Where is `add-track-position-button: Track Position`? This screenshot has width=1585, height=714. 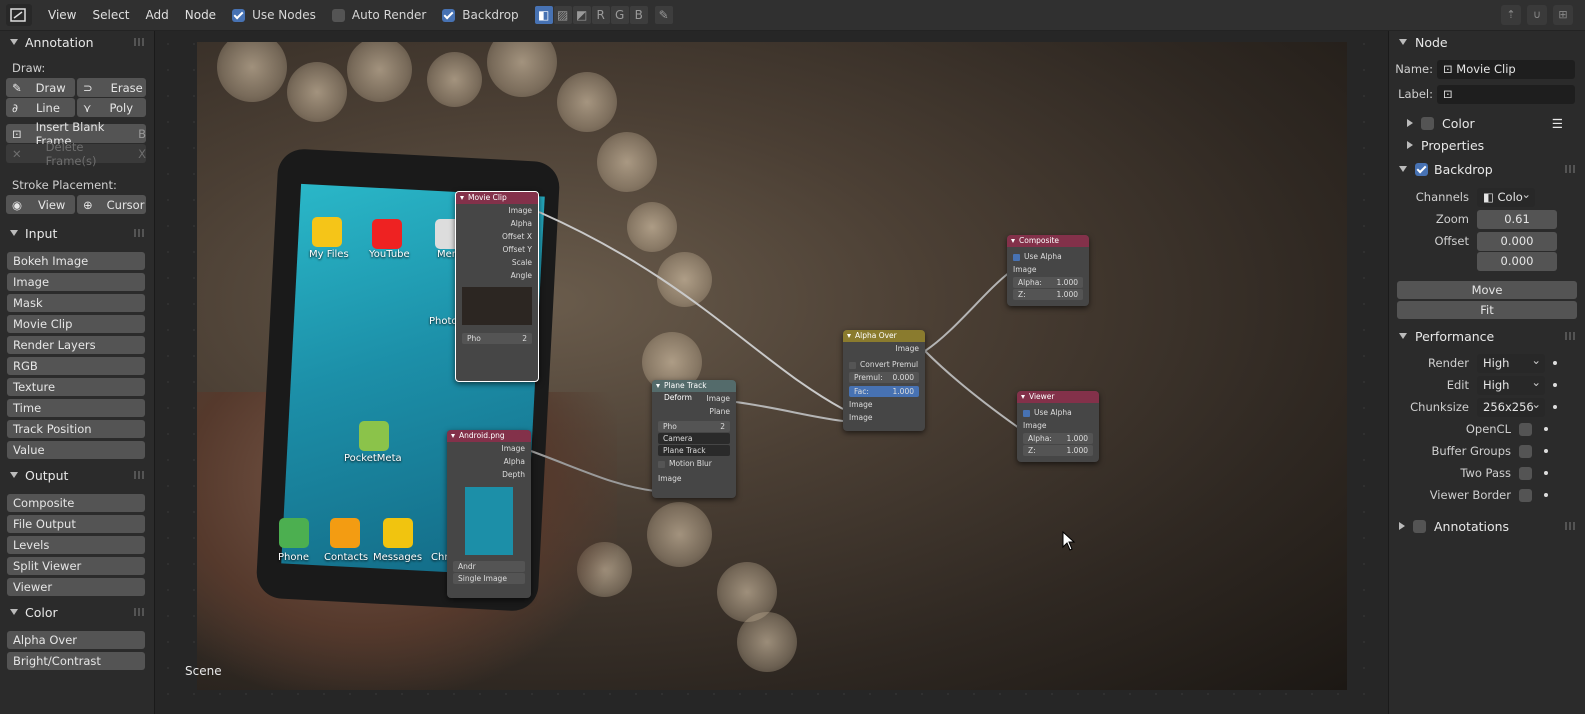
add-track-position-button: Track Position is located at coordinates (76, 429).